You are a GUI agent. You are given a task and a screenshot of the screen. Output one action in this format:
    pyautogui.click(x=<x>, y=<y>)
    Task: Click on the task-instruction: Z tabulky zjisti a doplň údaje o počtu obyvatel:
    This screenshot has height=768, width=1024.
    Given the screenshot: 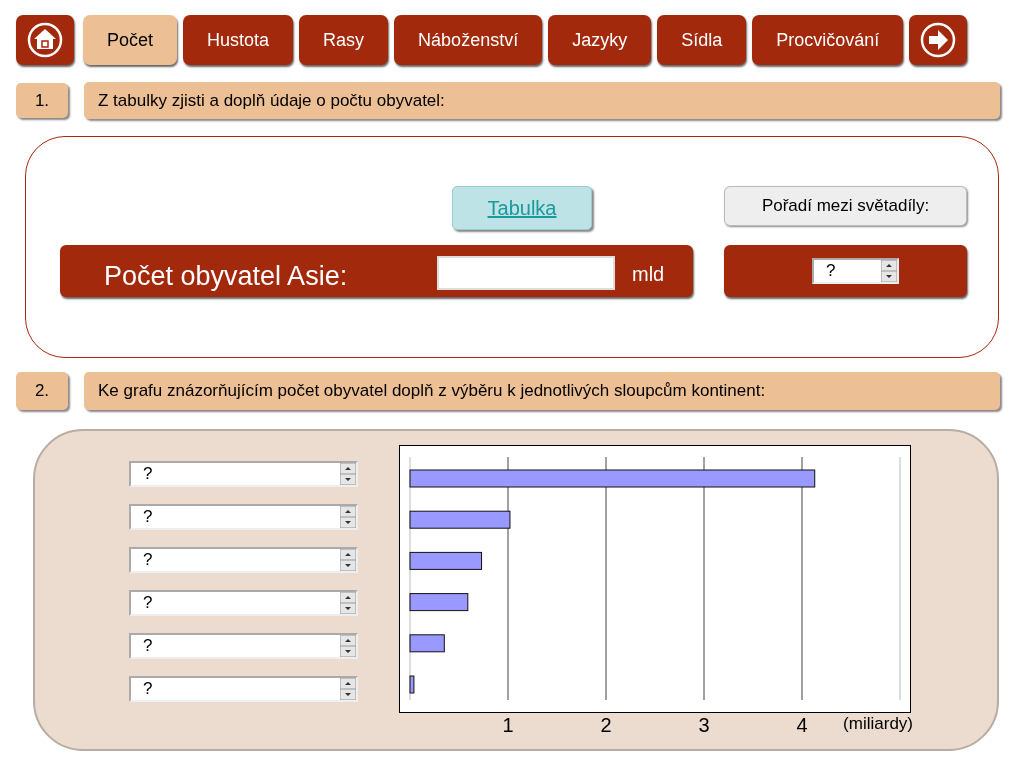 What is the action you would take?
    pyautogui.click(x=542, y=100)
    